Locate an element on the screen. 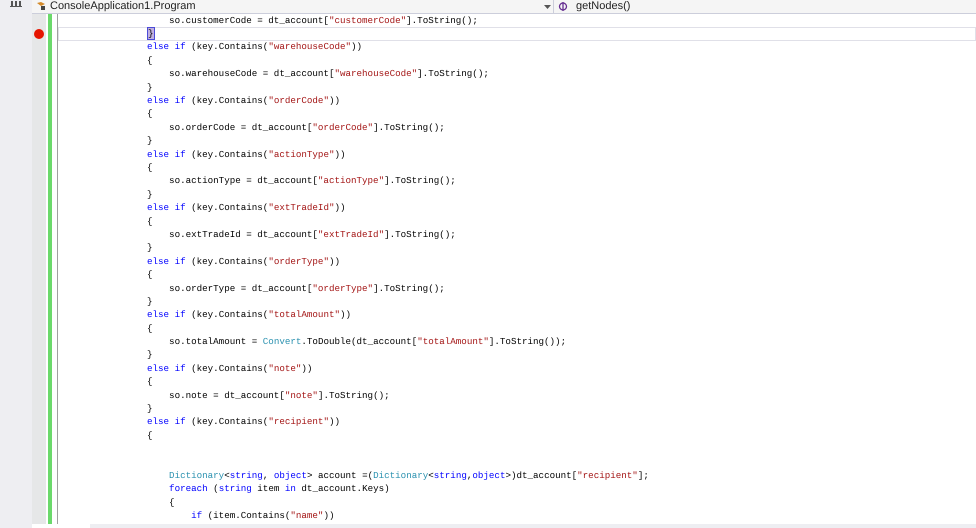  code-line: else if (key.Contains("warehouseCode")) is located at coordinates (254, 47).